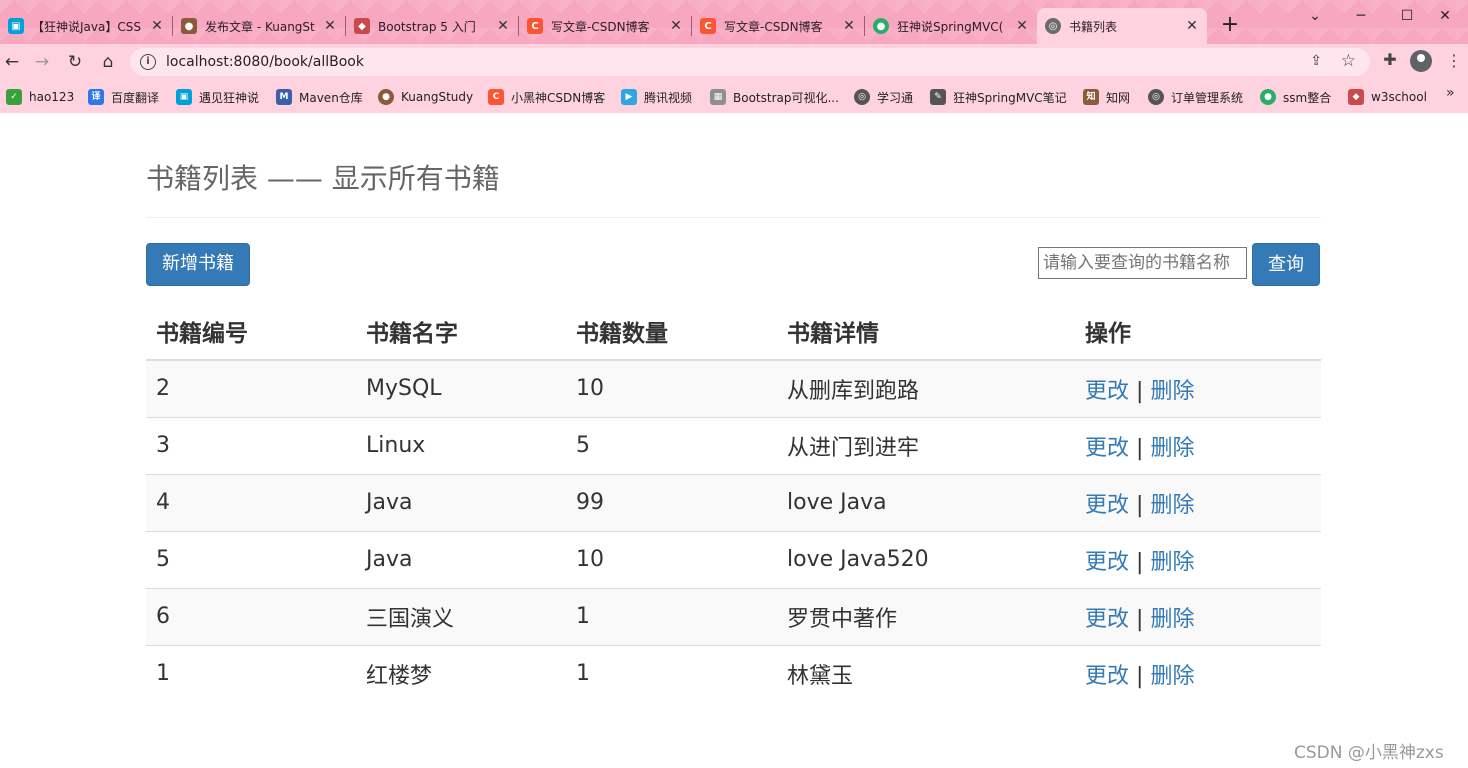 The width and height of the screenshot is (1468, 768). I want to click on bookmark-order-system: ◎ 订单管理系统, so click(1195, 97).